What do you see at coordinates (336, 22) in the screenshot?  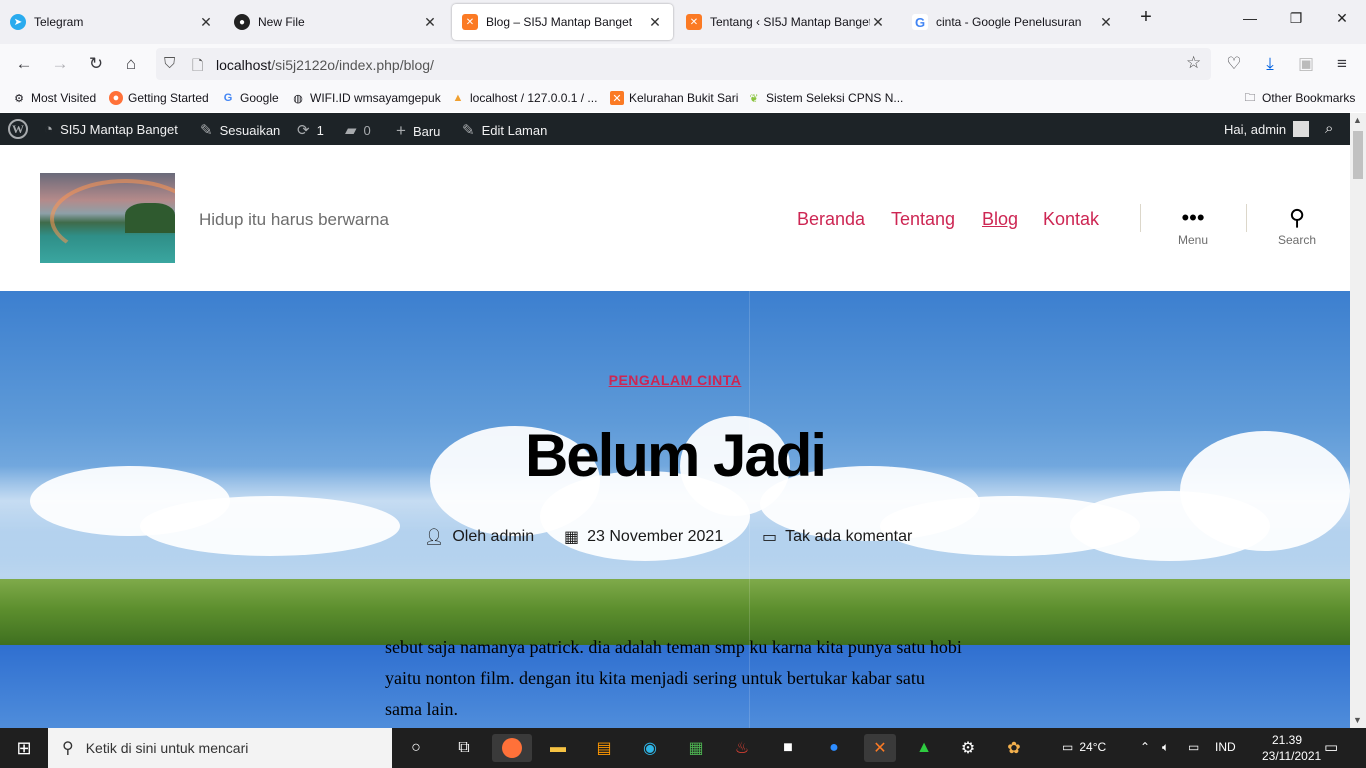 I see `tab-new-file: ● New File ✕` at bounding box center [336, 22].